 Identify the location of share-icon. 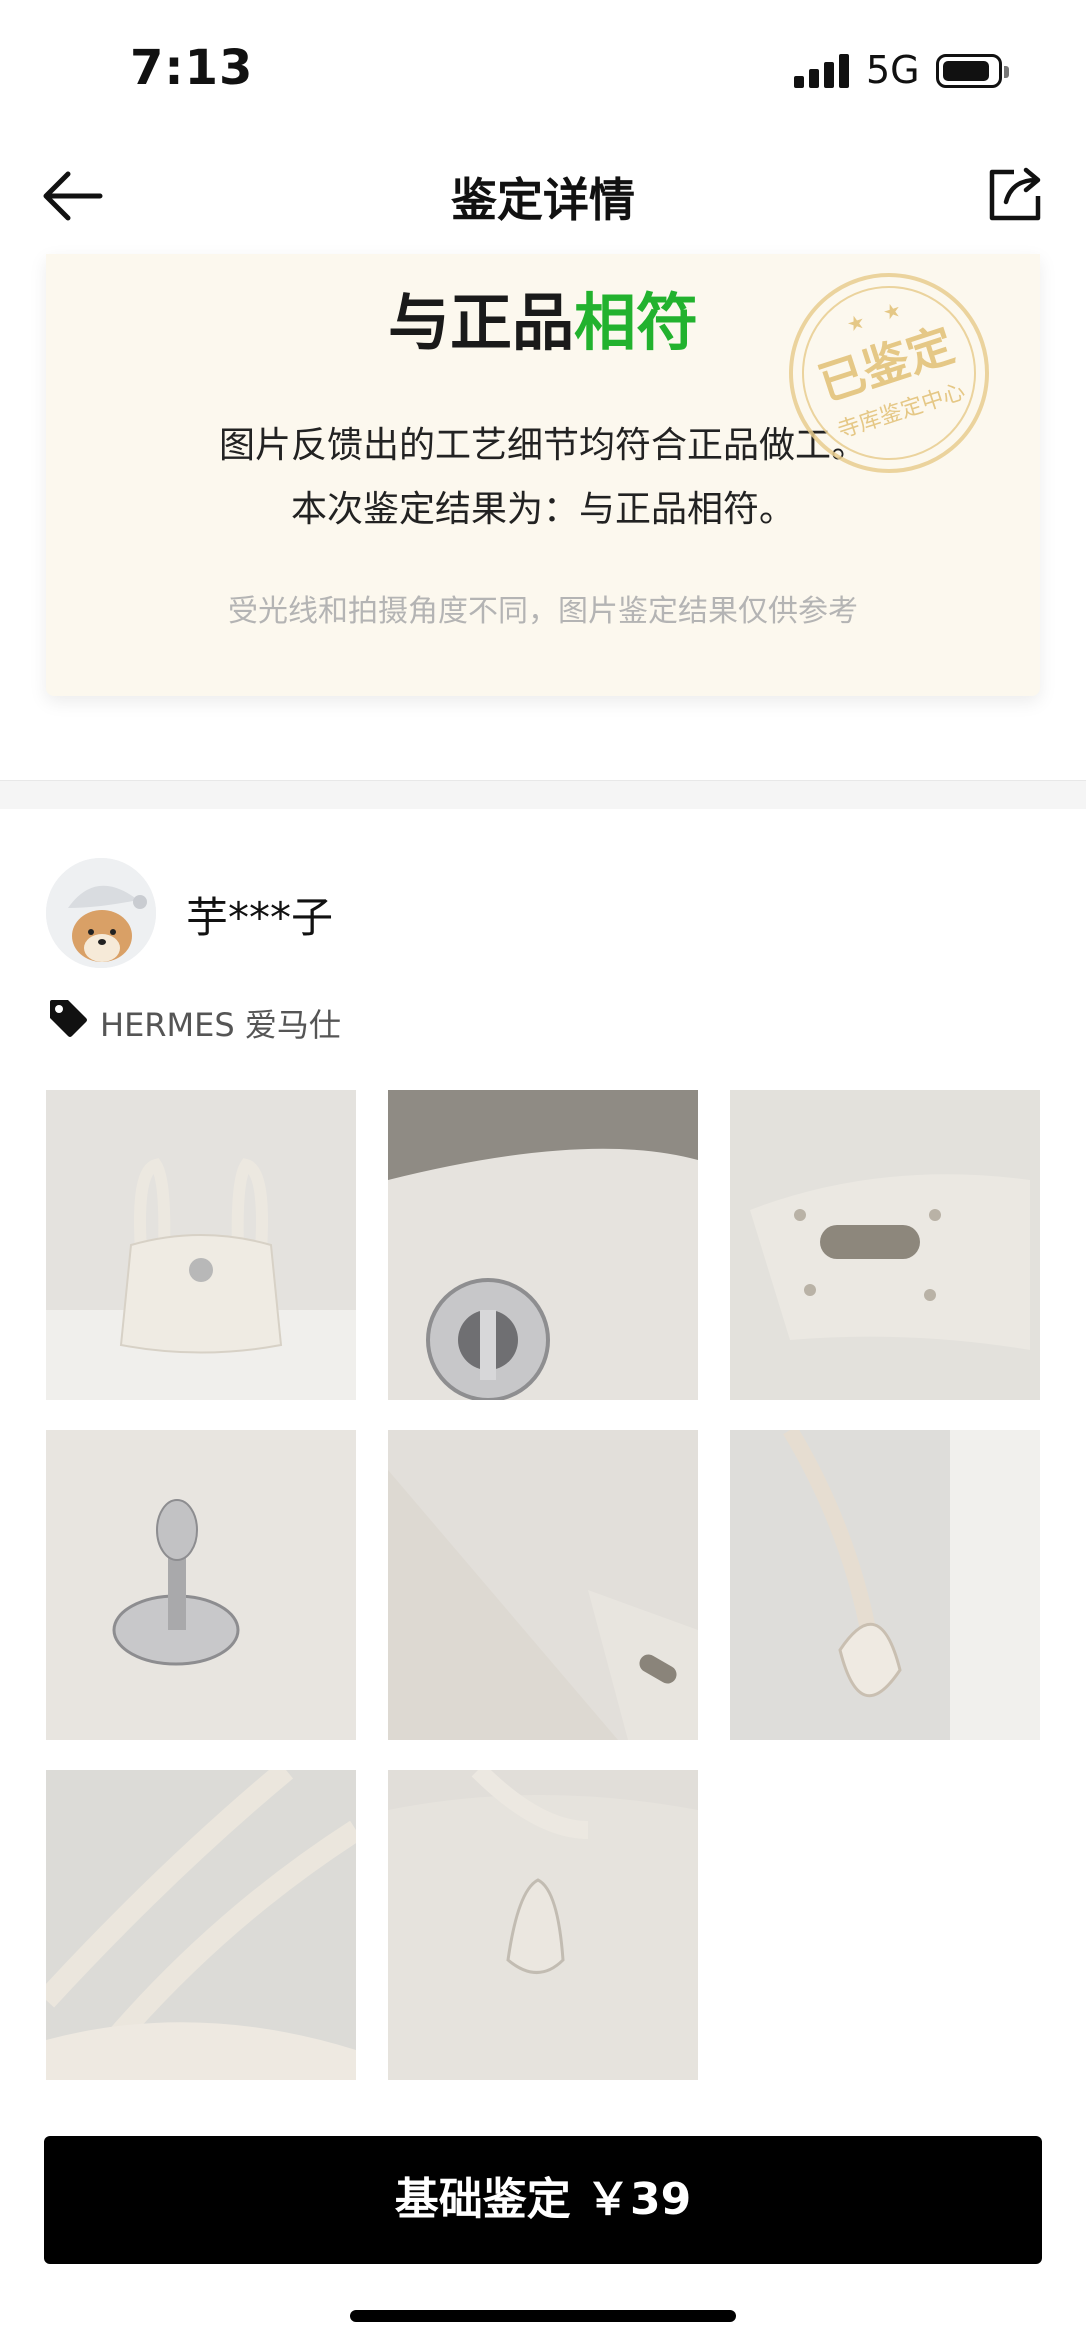
(1015, 194).